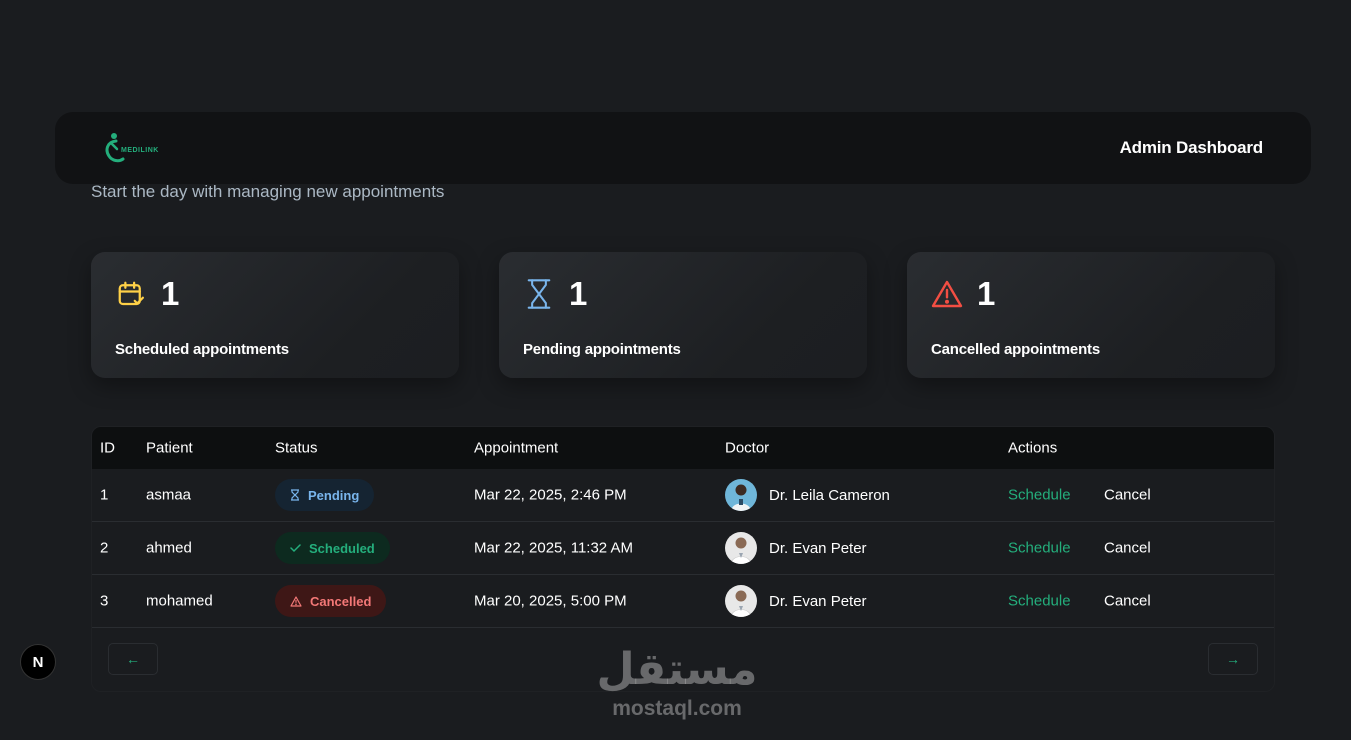  Describe the element at coordinates (275, 315) in the screenshot. I see `stat-card-scheduled: 1 Scheduled appointments` at that location.